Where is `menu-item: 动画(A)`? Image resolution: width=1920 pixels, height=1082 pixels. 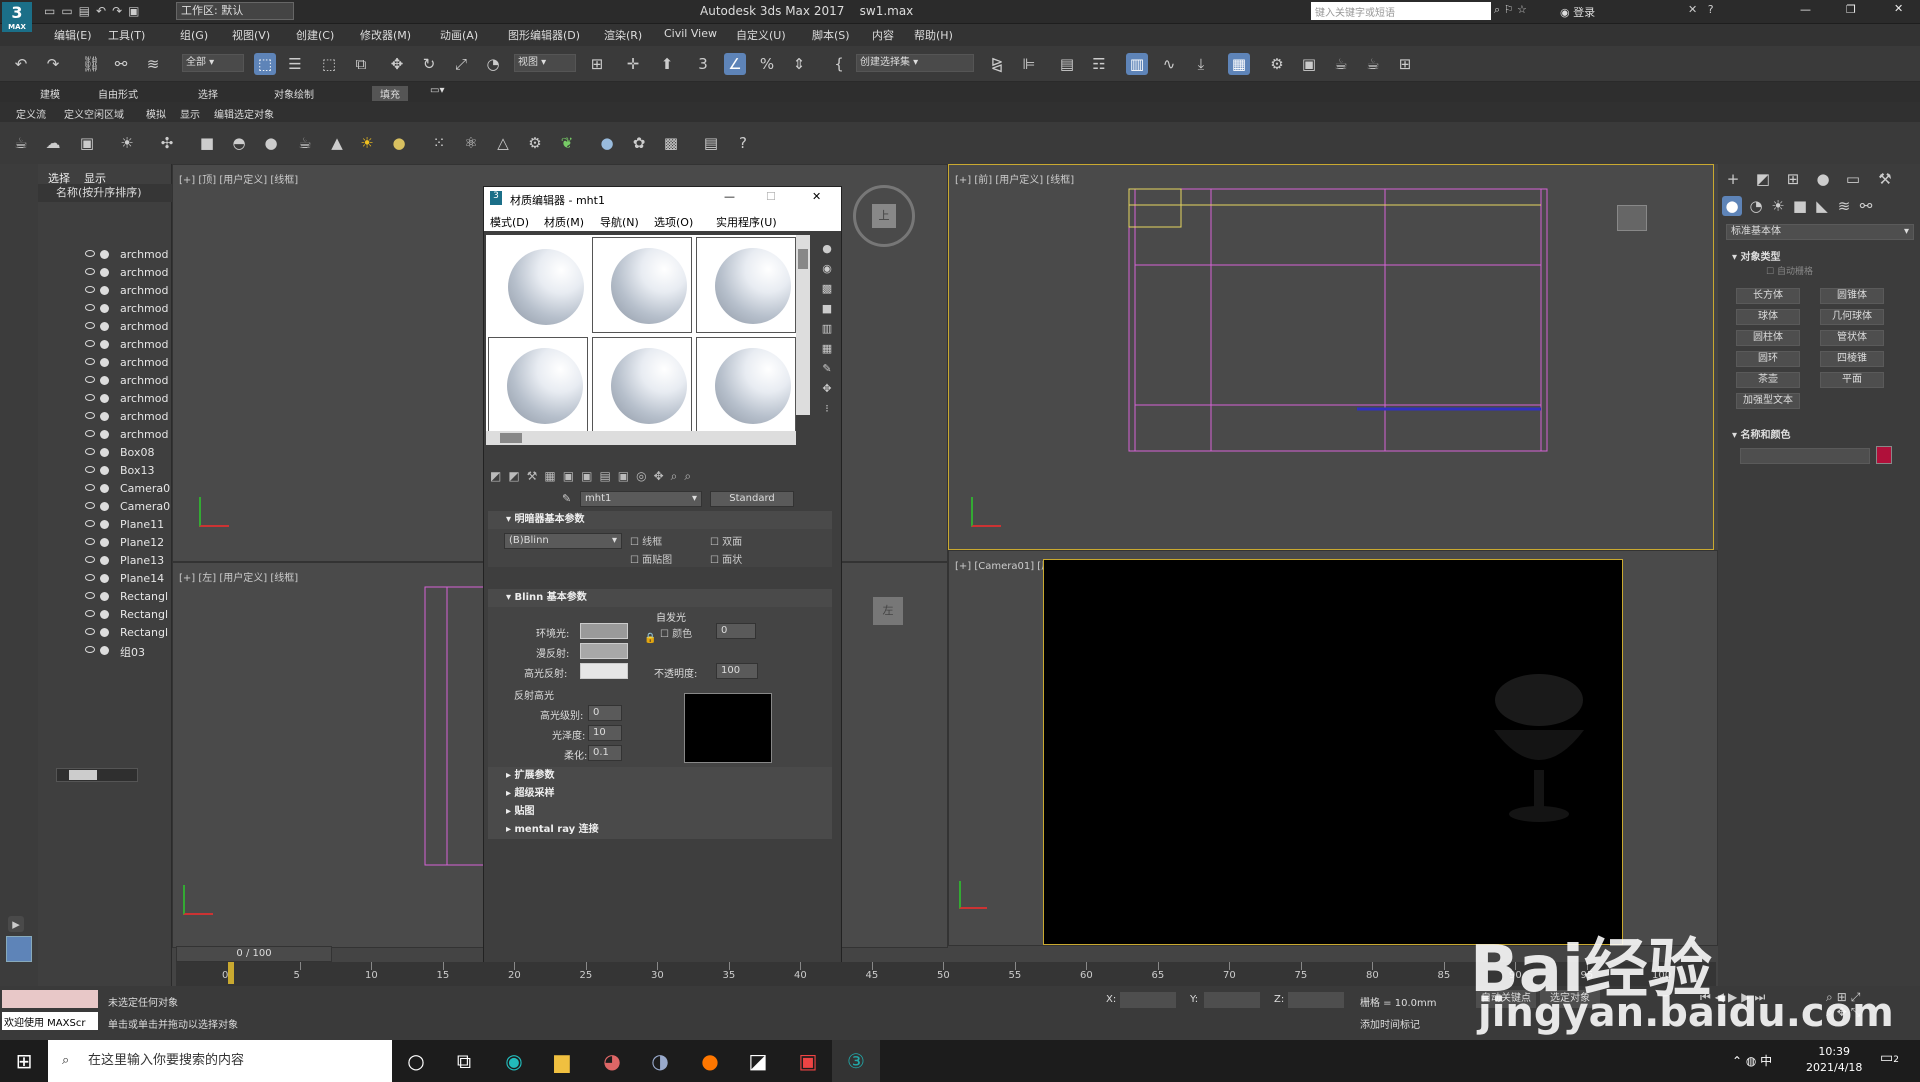 menu-item: 动画(A) is located at coordinates (459, 35).